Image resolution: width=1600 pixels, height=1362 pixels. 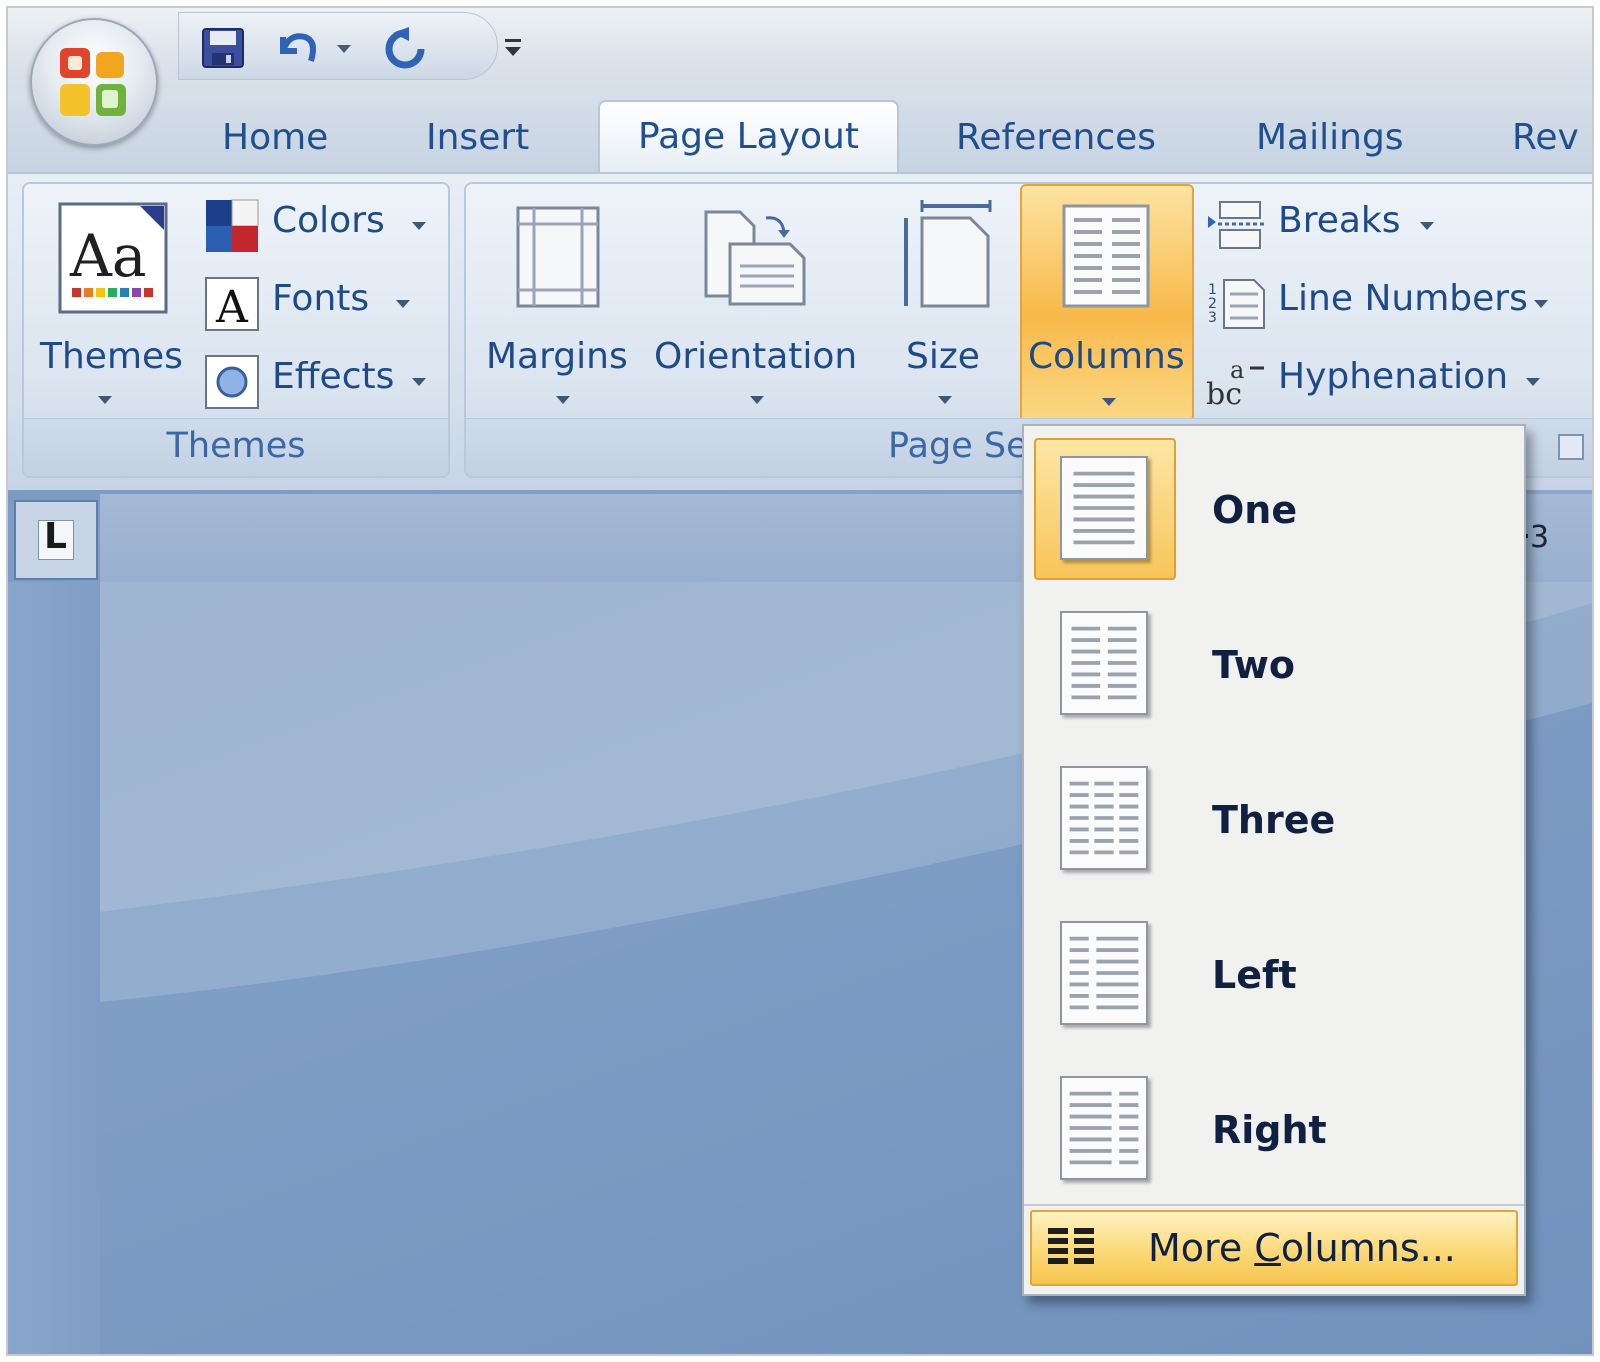 What do you see at coordinates (1330, 140) in the screenshot?
I see `tab-mailings: Mailings` at bounding box center [1330, 140].